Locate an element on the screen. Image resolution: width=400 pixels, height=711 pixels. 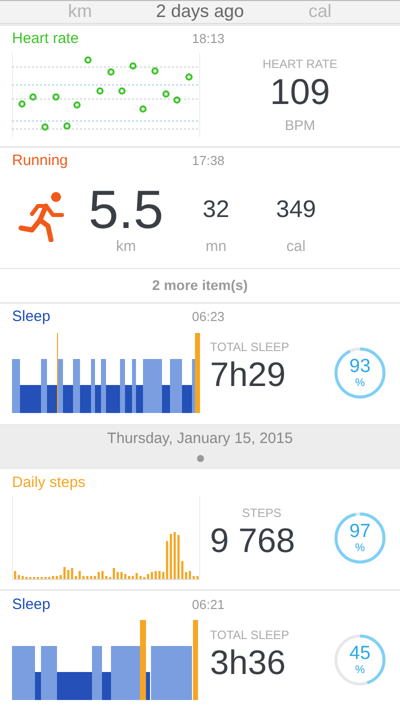
card-title: Daily steps is located at coordinates (49, 482).